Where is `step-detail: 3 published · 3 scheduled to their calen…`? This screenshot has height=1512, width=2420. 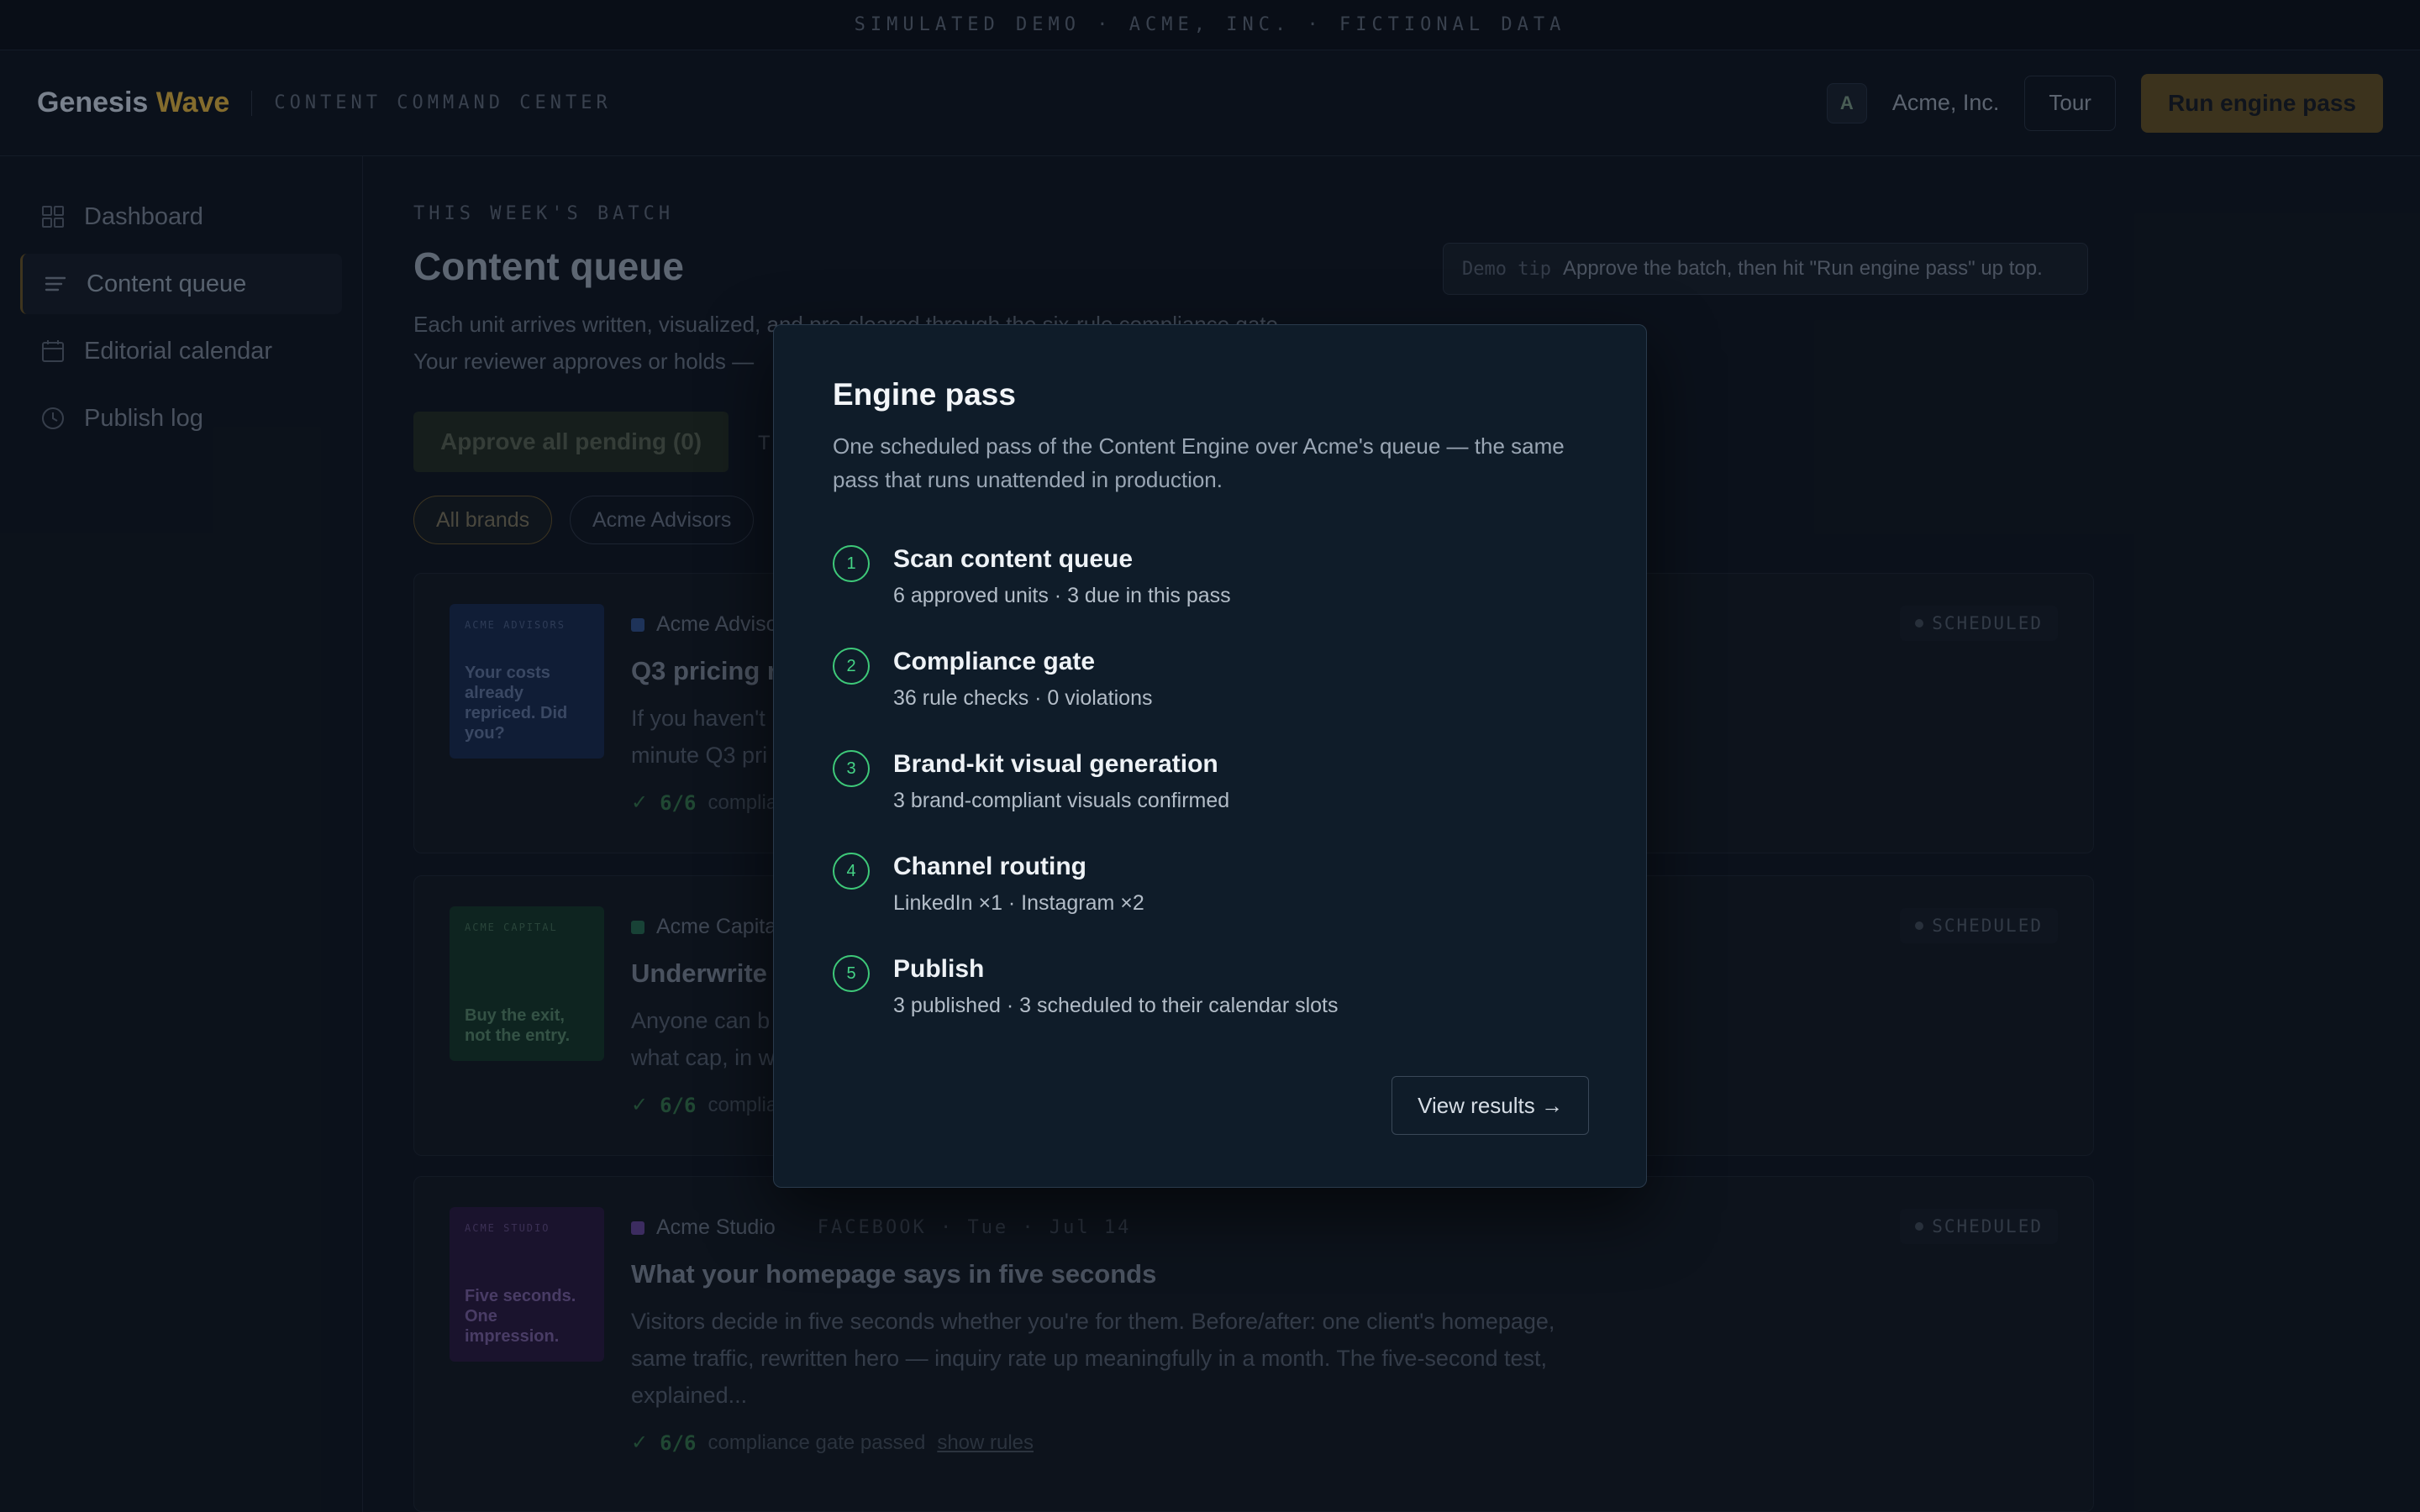
step-detail: 3 published · 3 scheduled to their calen… is located at coordinates (1116, 1005).